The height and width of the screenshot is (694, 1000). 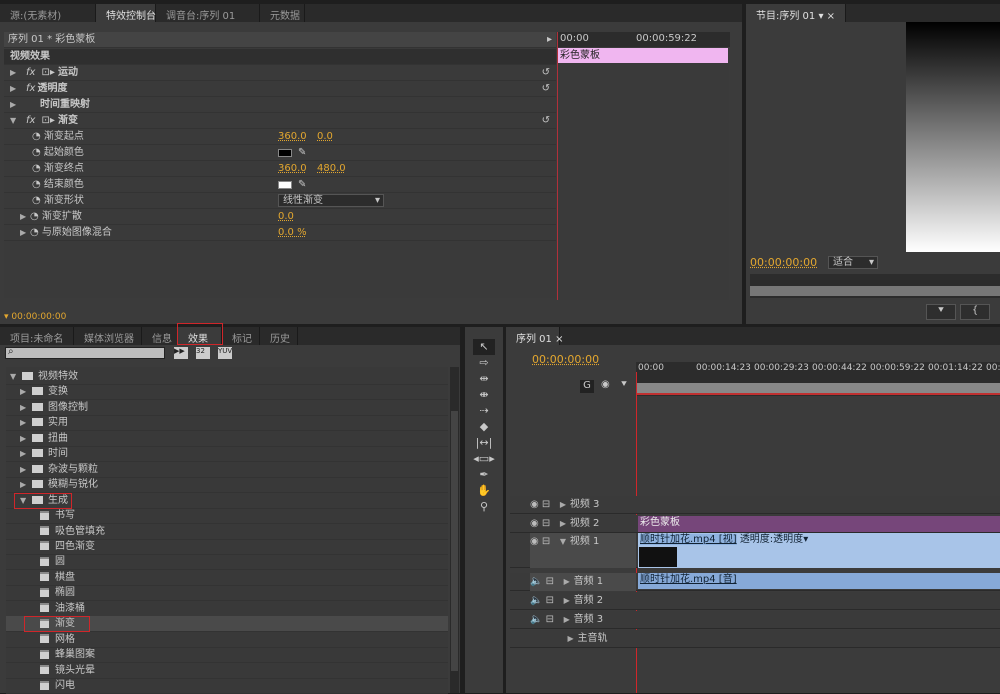 What do you see at coordinates (484, 363) in the screenshot?
I see `track-select-tool-icon: ⇨` at bounding box center [484, 363].